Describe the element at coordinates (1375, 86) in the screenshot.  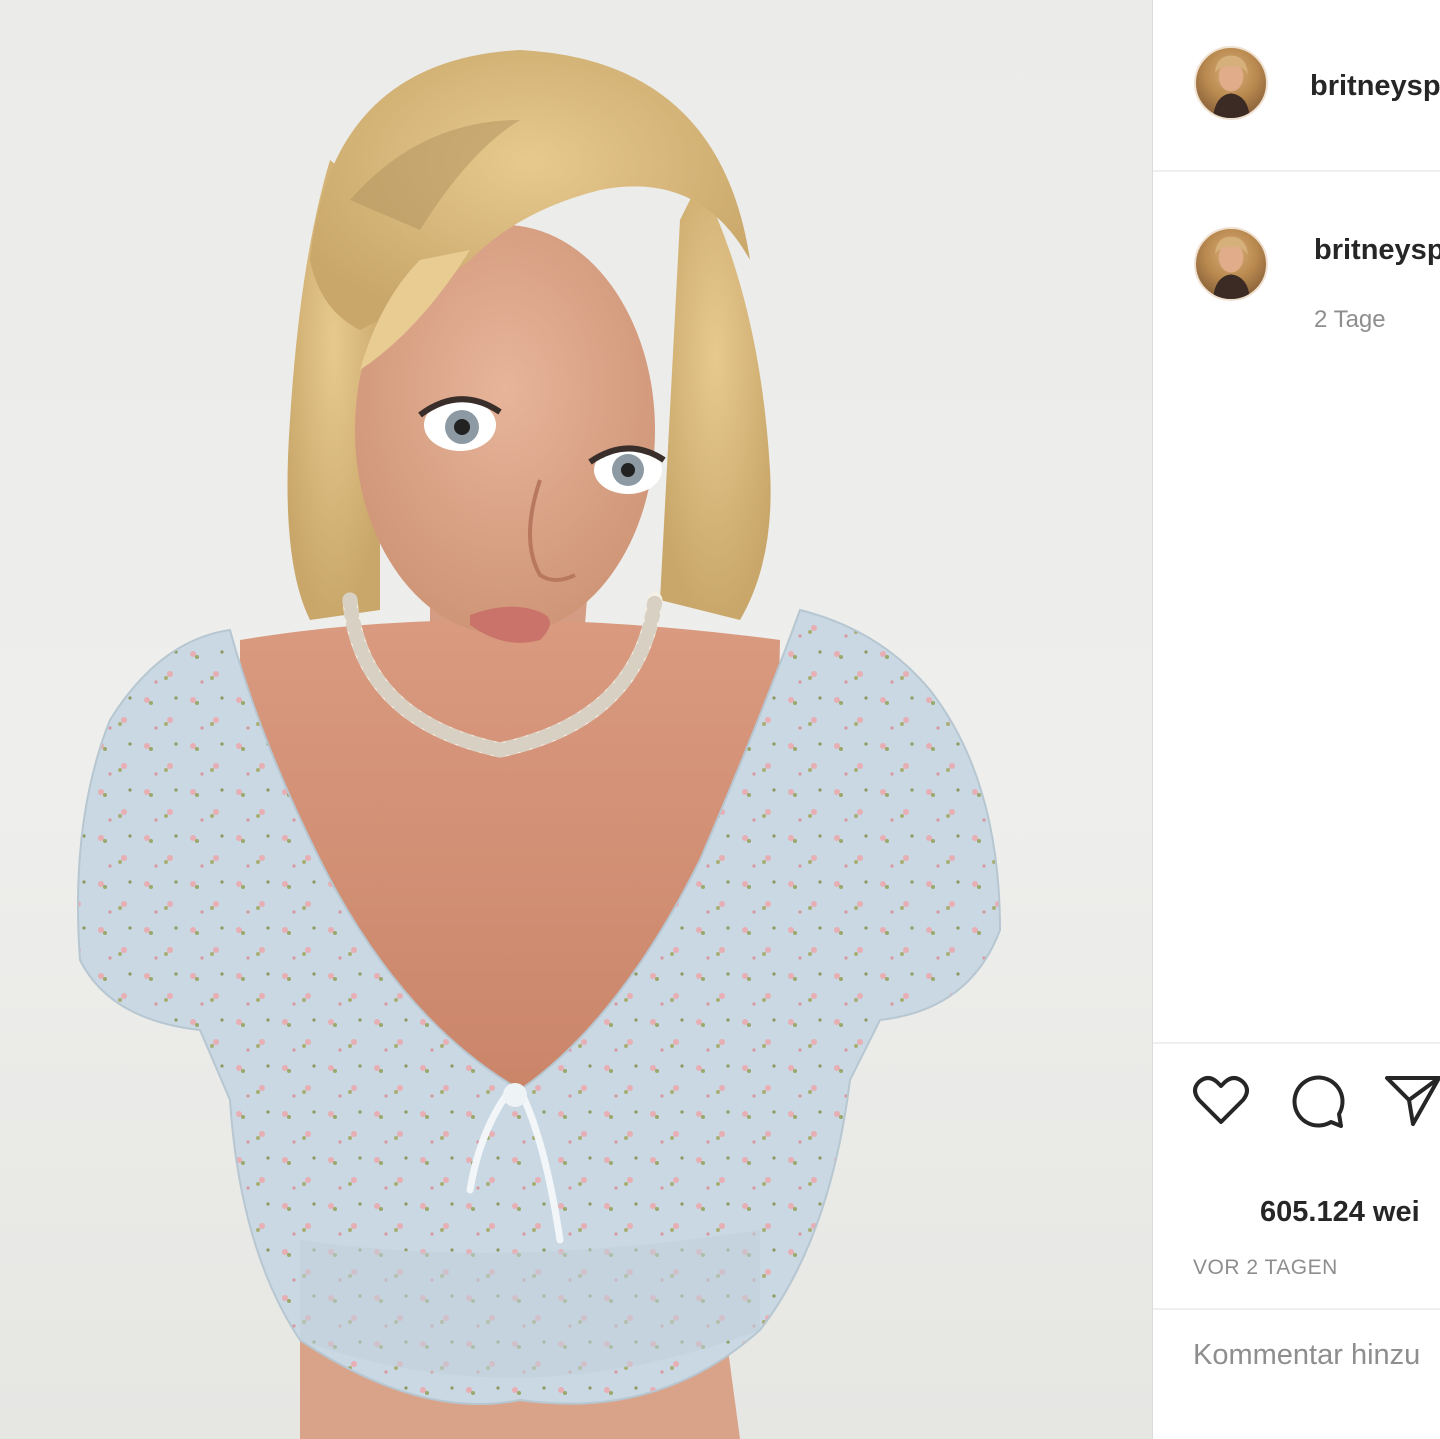
I see `username-link: britneysp` at that location.